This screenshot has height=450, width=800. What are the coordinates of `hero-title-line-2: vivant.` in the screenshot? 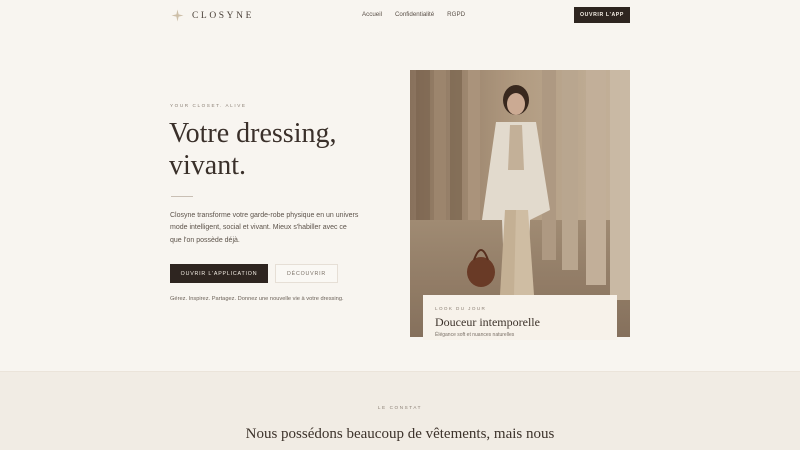 It's located at (207, 165).